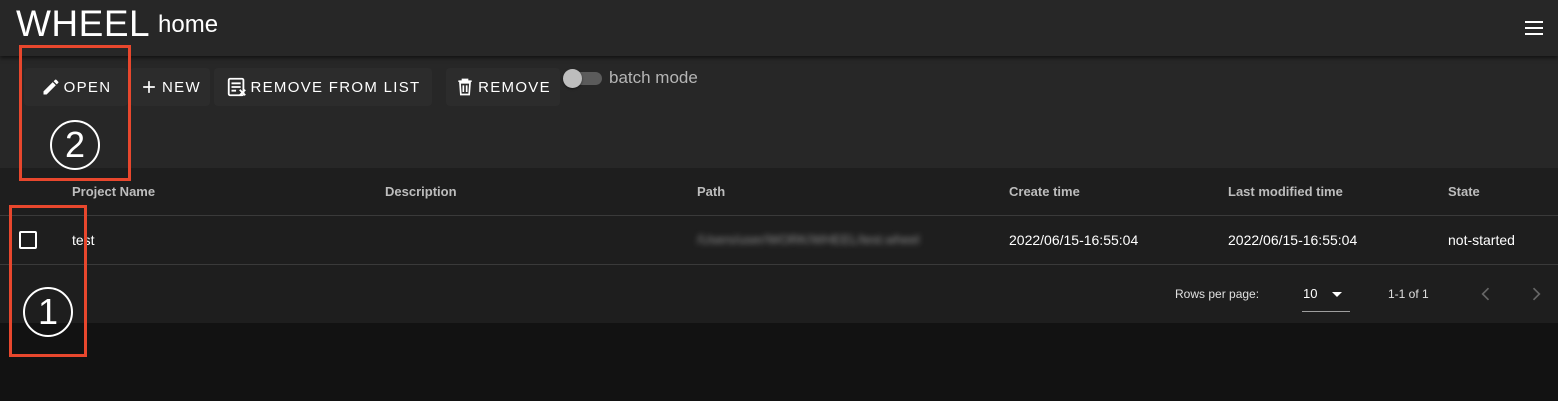 The height and width of the screenshot is (401, 1558). I want to click on header-divider, so click(779, 215).